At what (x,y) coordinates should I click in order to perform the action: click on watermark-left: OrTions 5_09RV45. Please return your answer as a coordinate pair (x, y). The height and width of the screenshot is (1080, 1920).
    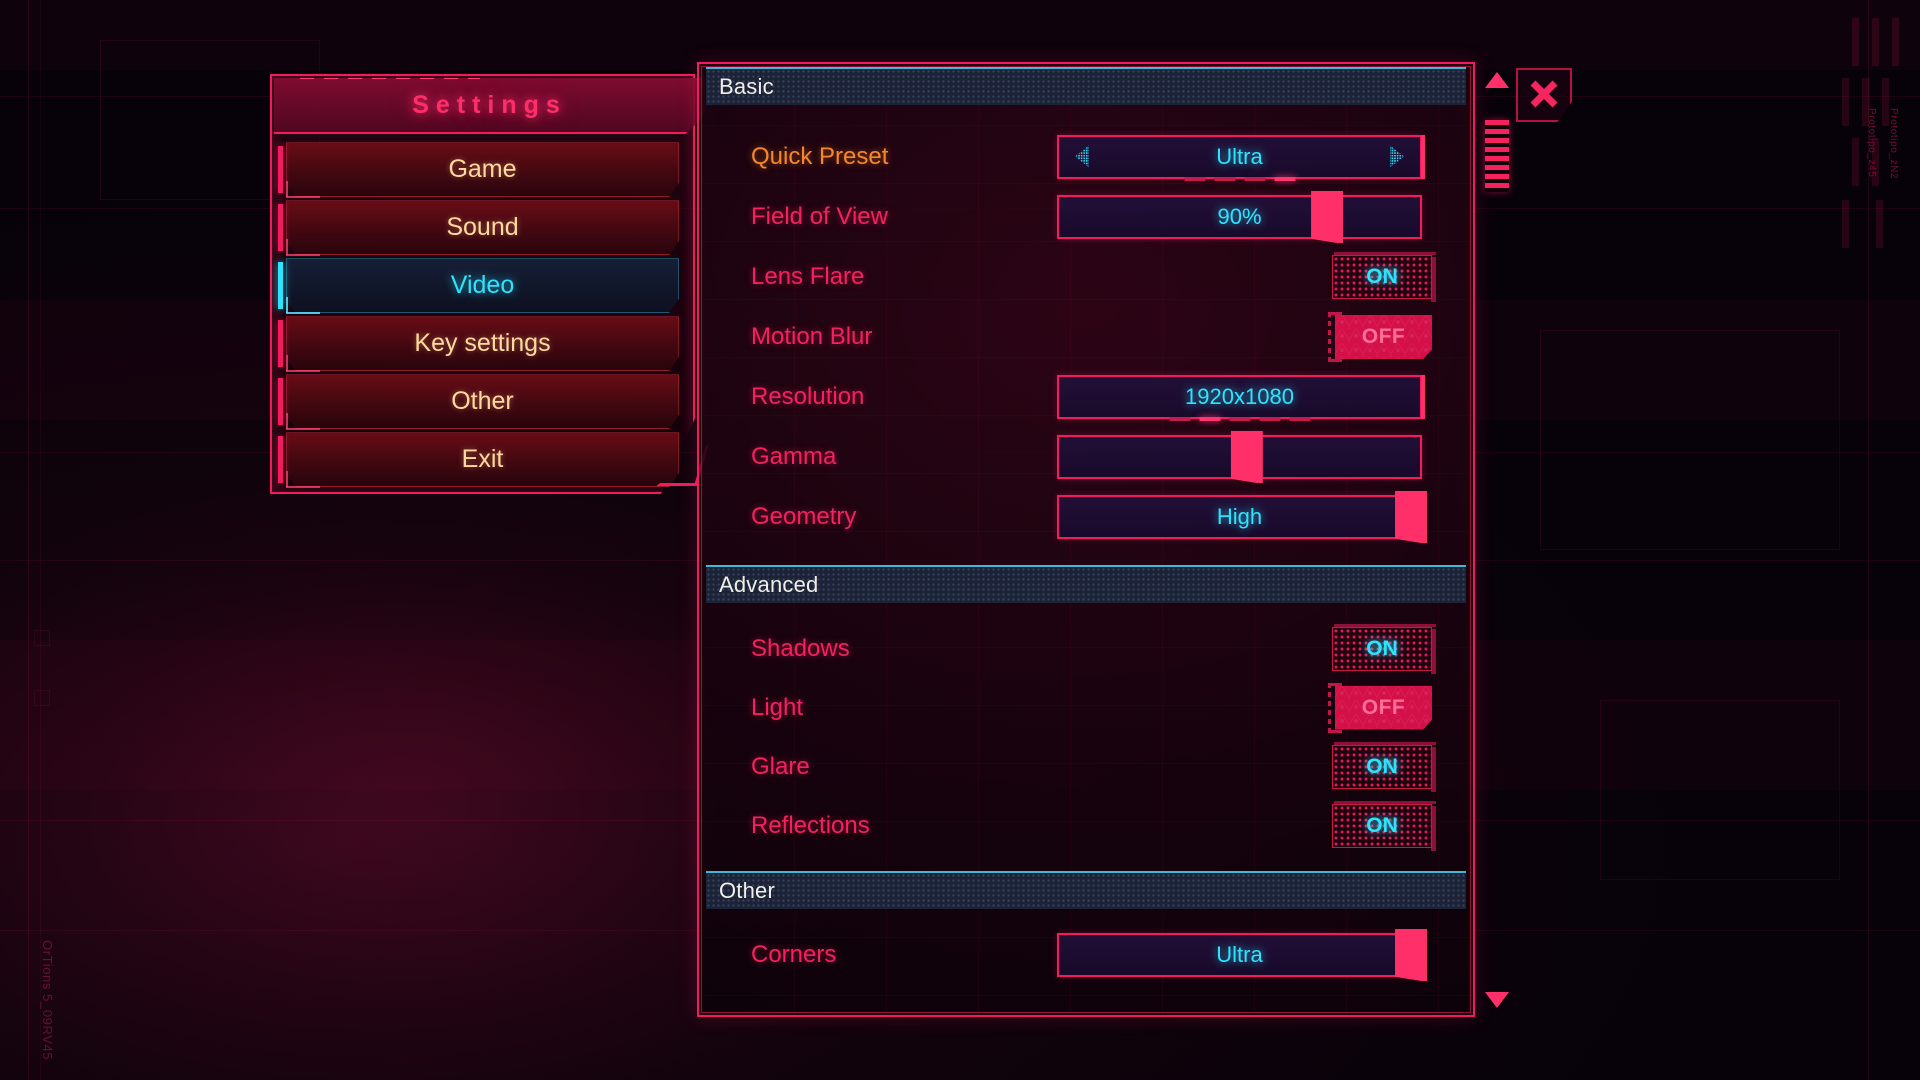
    Looking at the image, I should click on (47, 999).